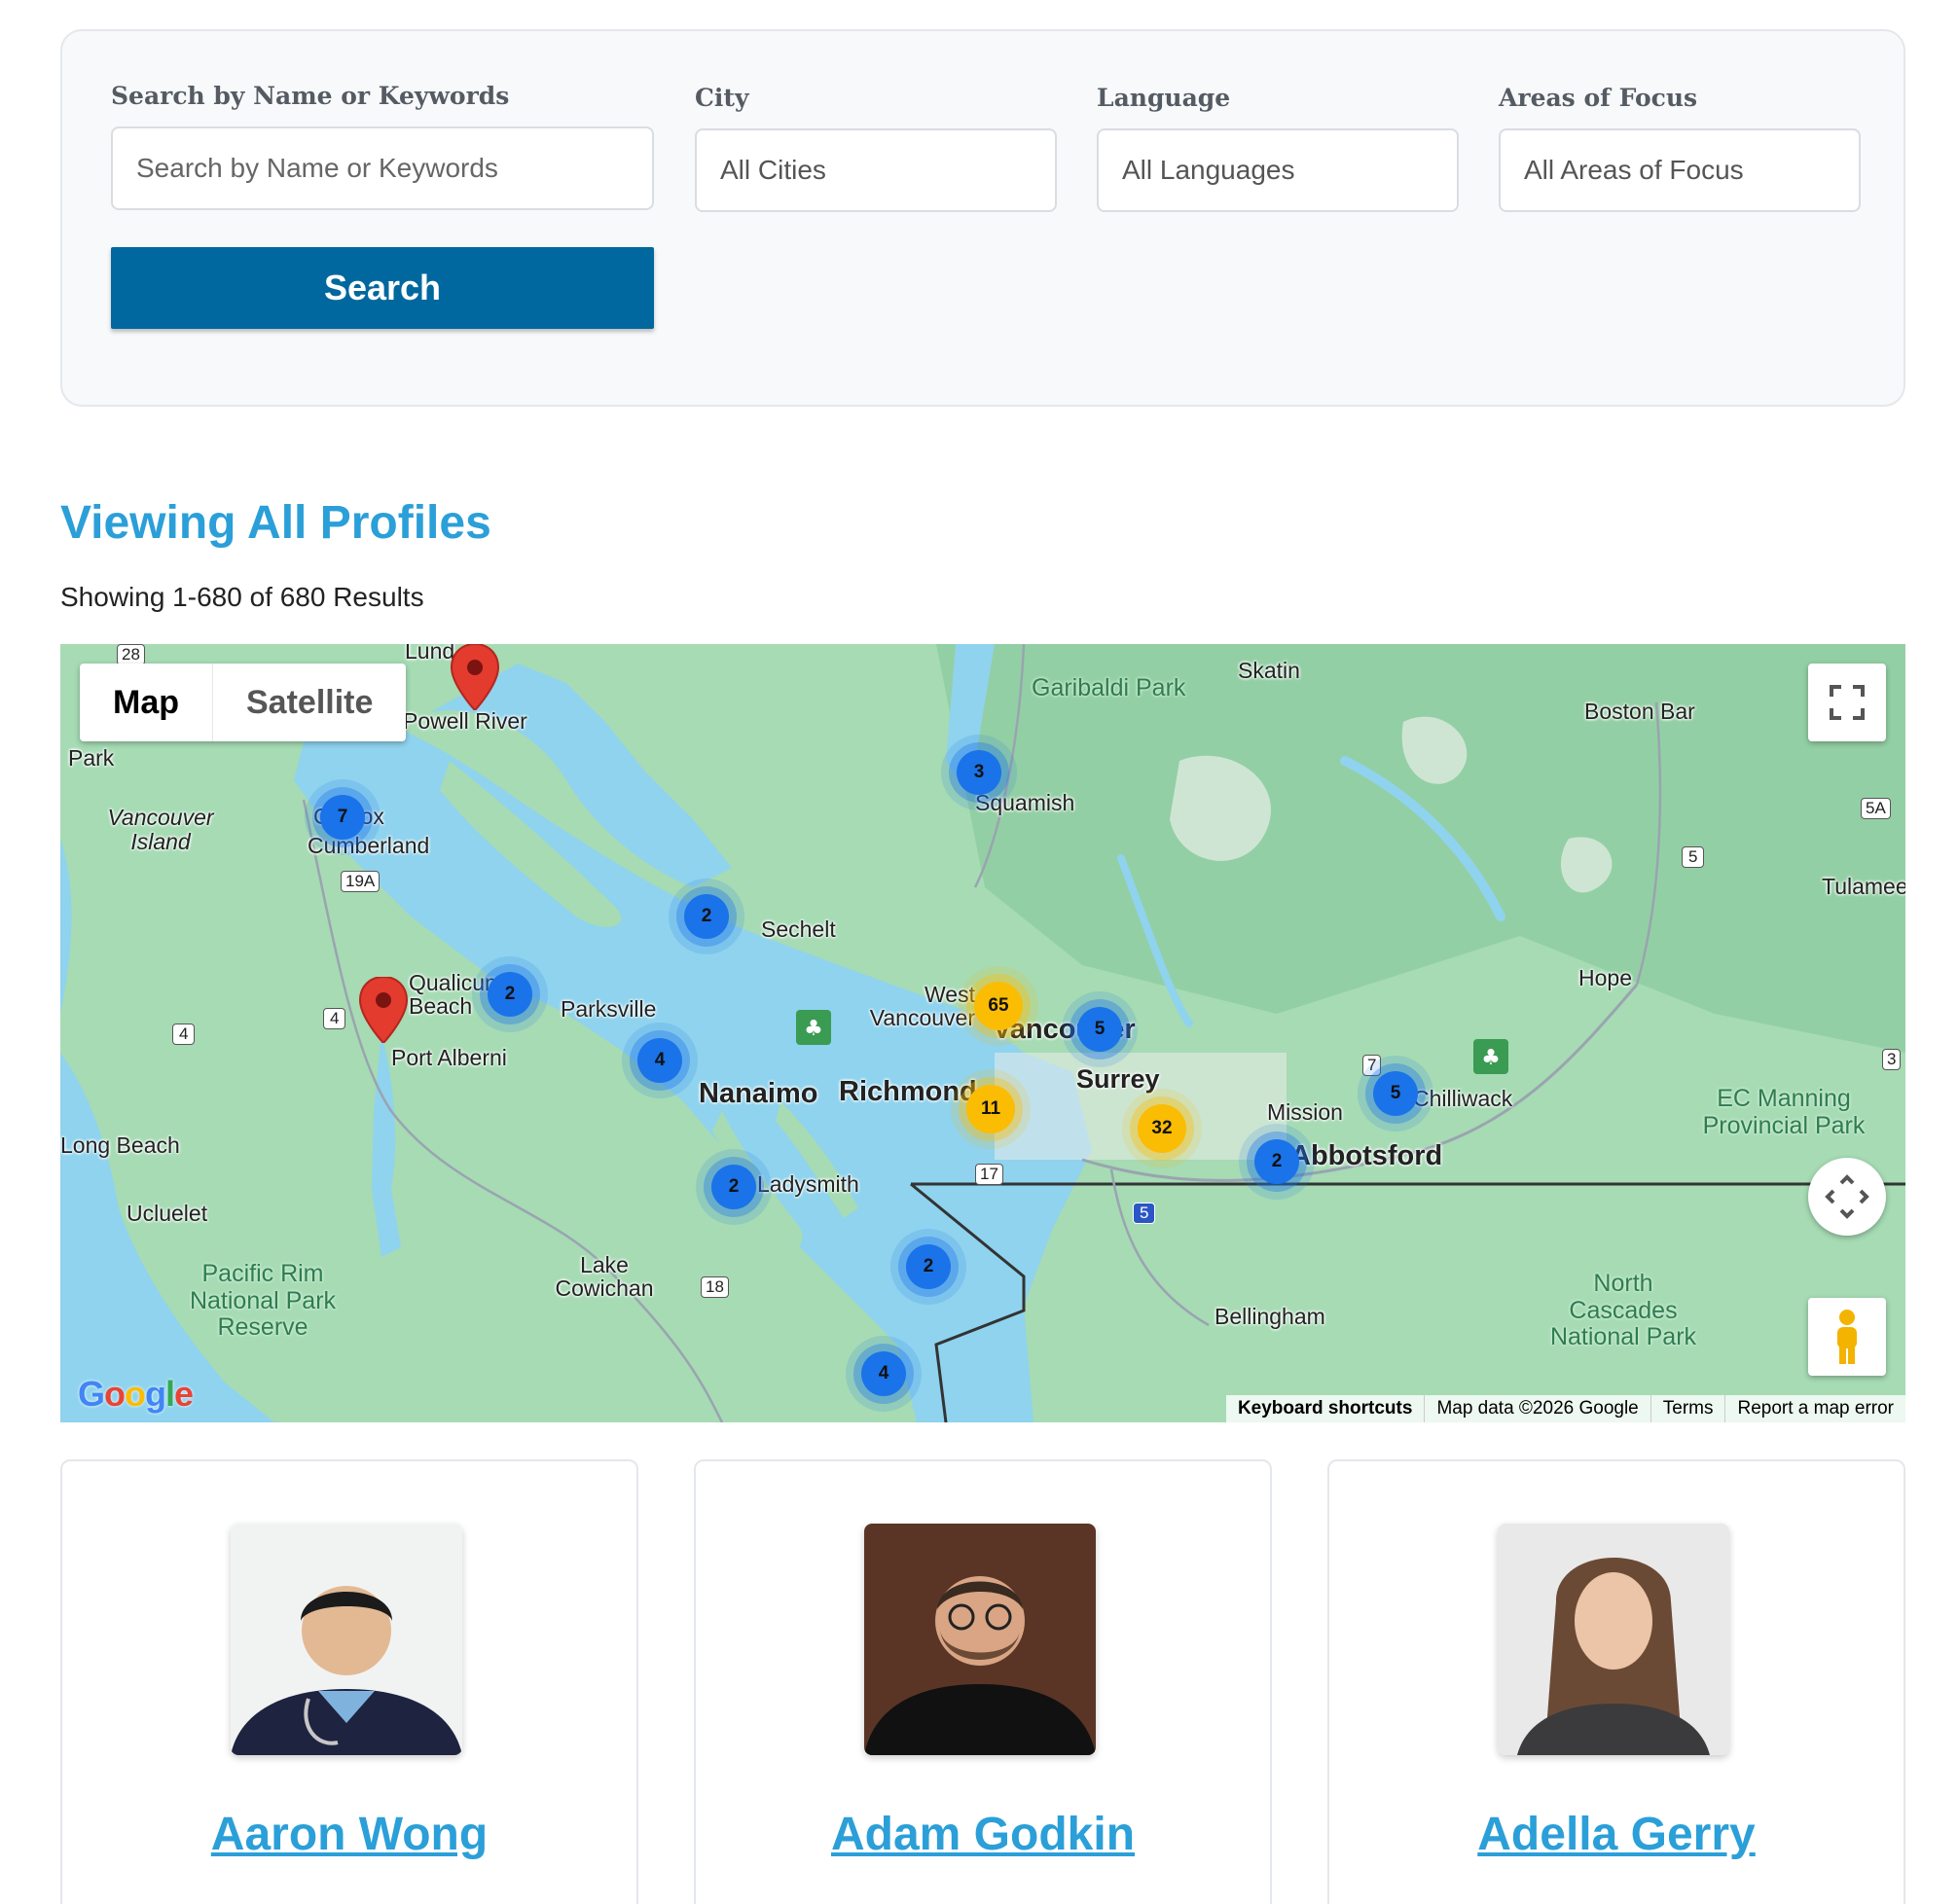 Image resolution: width=1958 pixels, height=1904 pixels. Describe the element at coordinates (369, 845) in the screenshot. I see `place-label: Cumberland` at that location.